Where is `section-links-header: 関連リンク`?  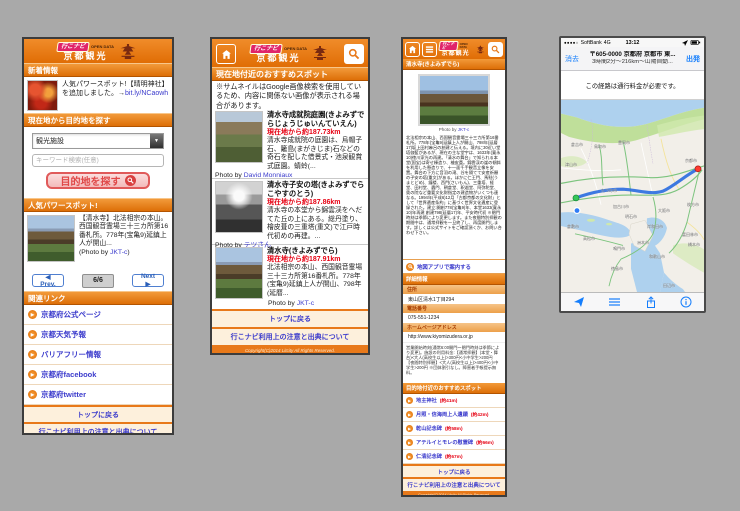 section-links-header: 関連リンク is located at coordinates (98, 298).